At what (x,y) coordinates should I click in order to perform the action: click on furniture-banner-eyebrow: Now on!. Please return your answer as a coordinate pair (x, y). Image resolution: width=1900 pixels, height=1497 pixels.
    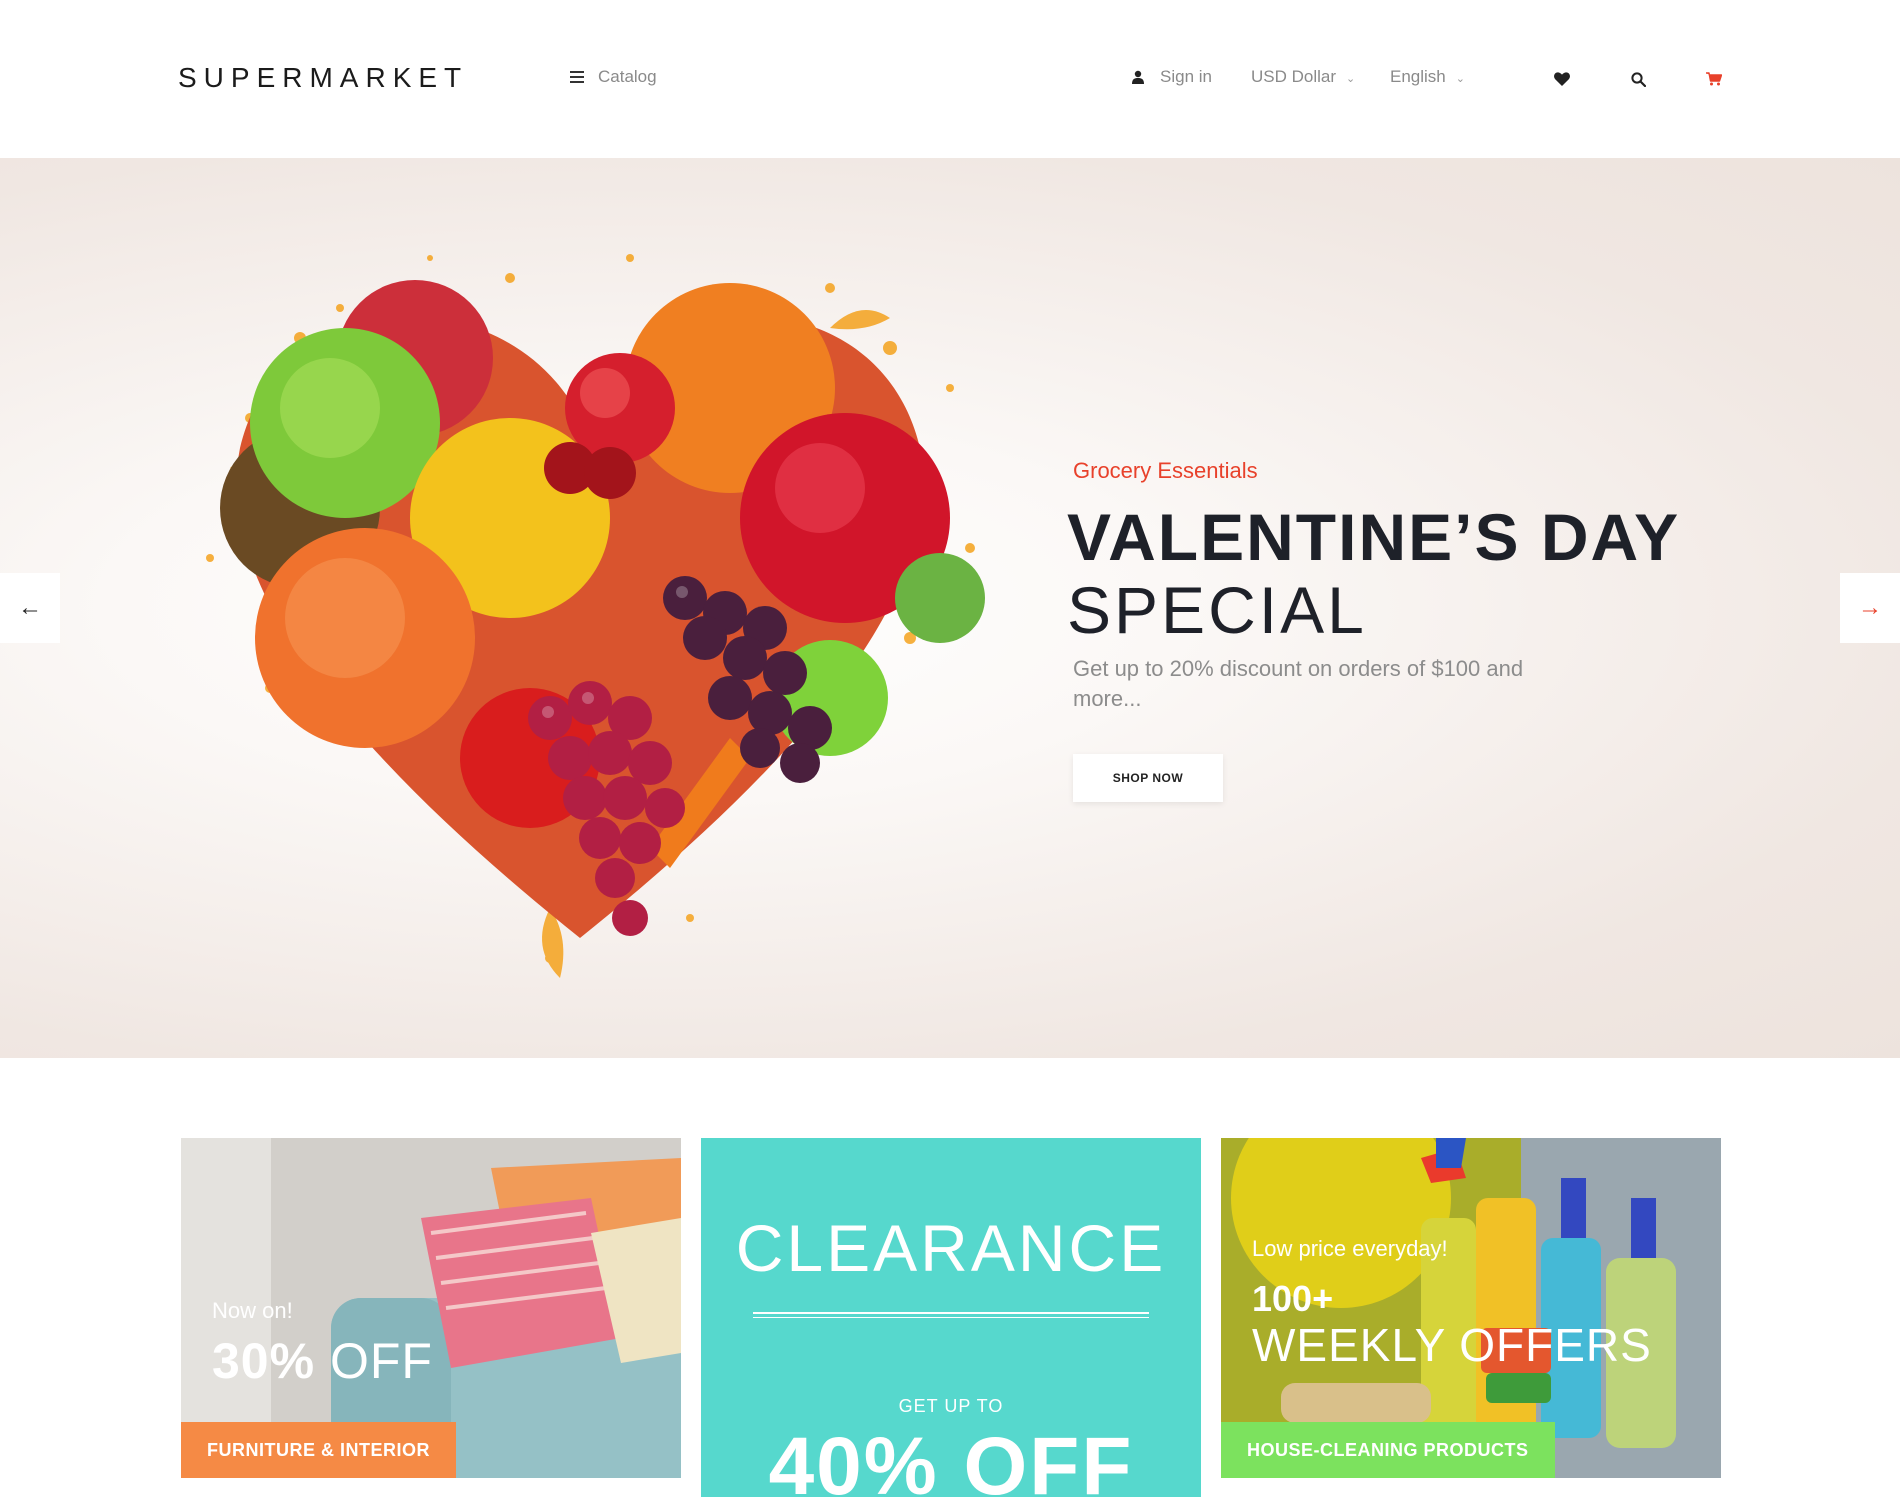
    Looking at the image, I should click on (252, 1310).